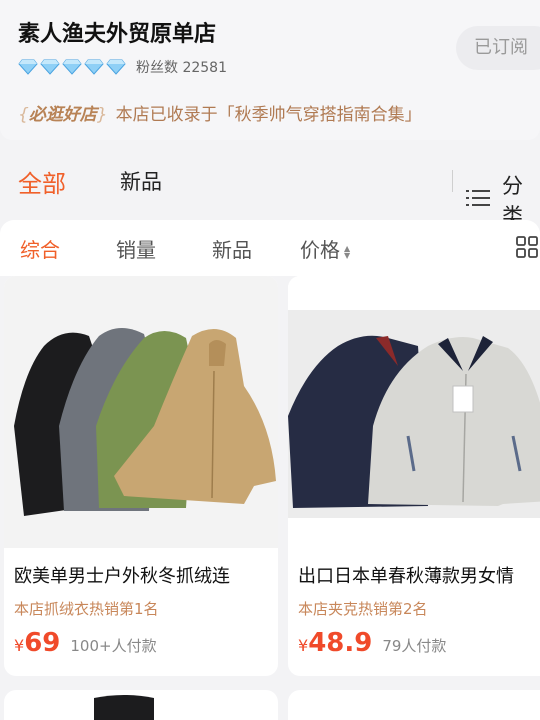  Describe the element at coordinates (232, 248) in the screenshot. I see `sort-tab-new: 新品` at that location.